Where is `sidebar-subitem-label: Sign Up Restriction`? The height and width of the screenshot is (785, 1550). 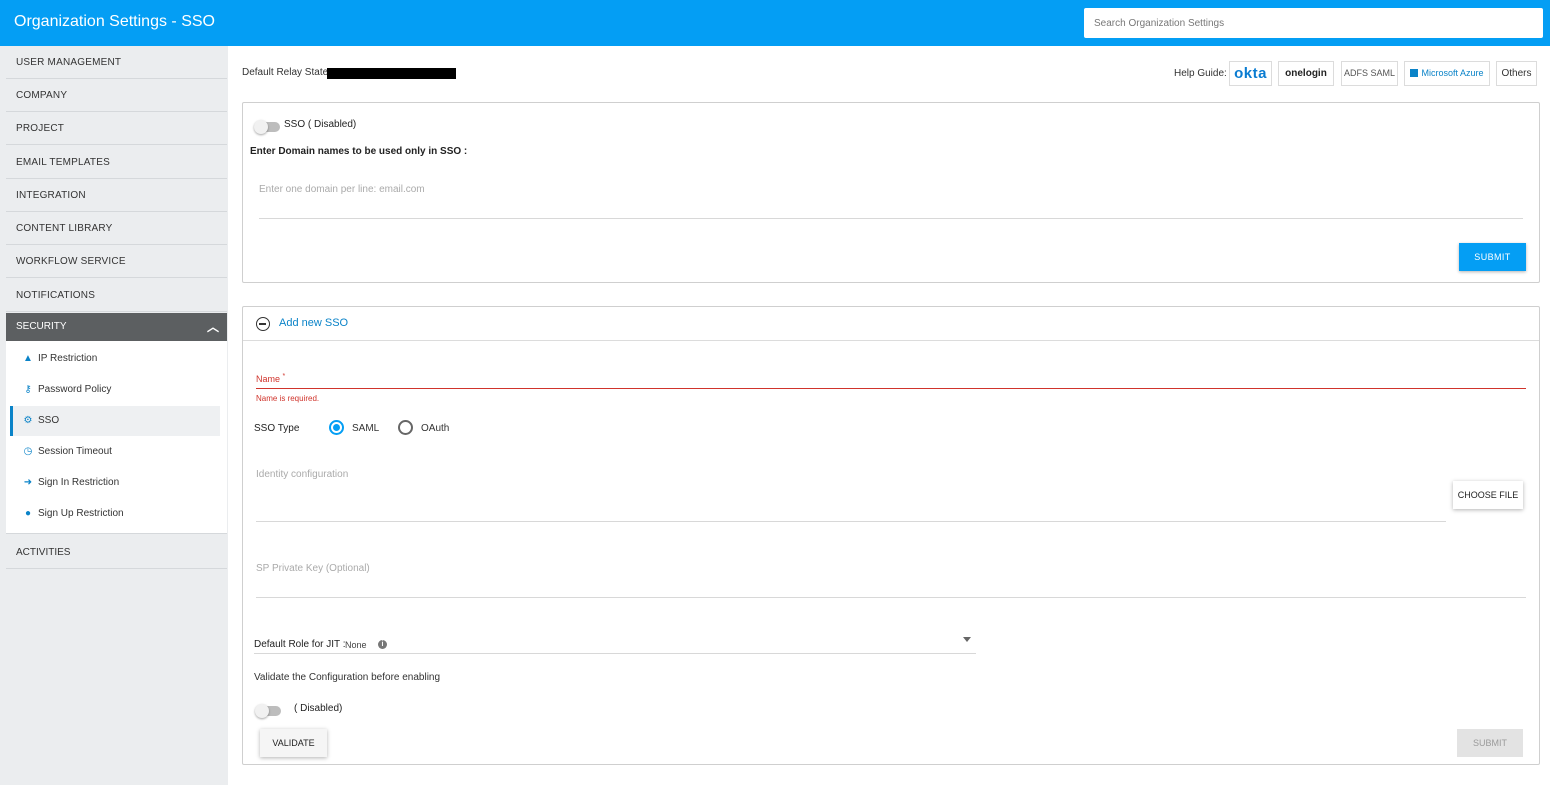 sidebar-subitem-label: Sign Up Restriction is located at coordinates (81, 513).